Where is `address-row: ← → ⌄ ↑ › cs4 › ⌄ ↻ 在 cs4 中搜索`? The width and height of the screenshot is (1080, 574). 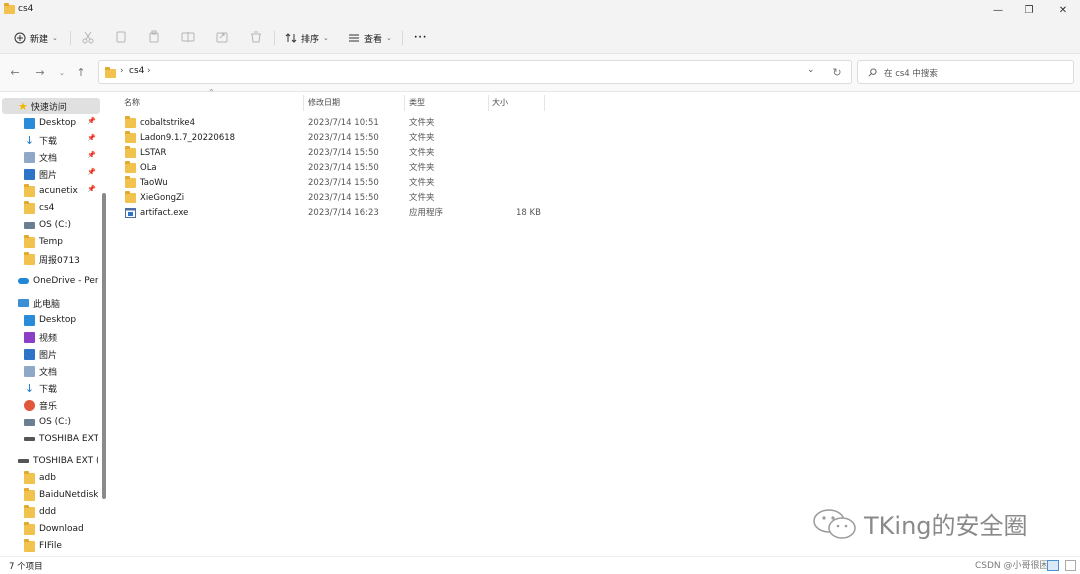
address-row: ← → ⌄ ↑ › cs4 › ⌄ ↻ 在 cs4 中搜索 is located at coordinates (540, 73).